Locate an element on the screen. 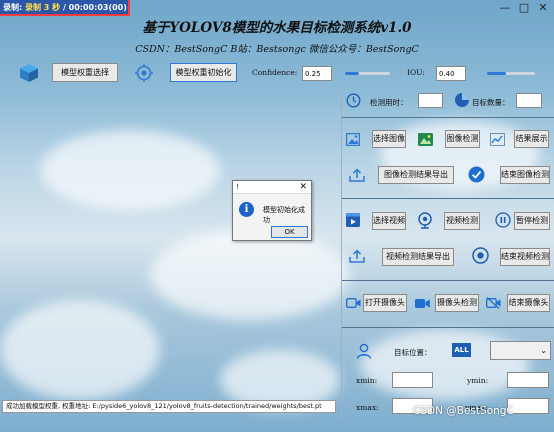 This screenshot has width=554, height=432. dialog-titlebar: ! ✕ is located at coordinates (272, 187).